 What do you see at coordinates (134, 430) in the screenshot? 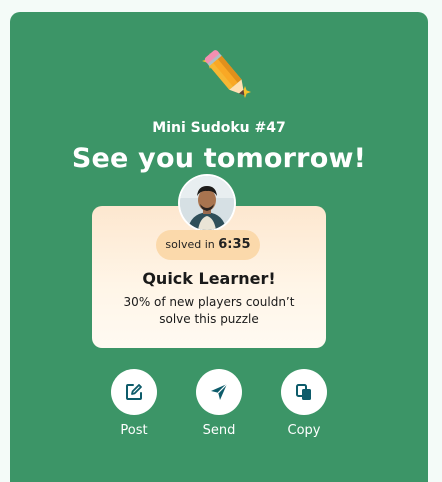
I see `post-label: Post` at bounding box center [134, 430].